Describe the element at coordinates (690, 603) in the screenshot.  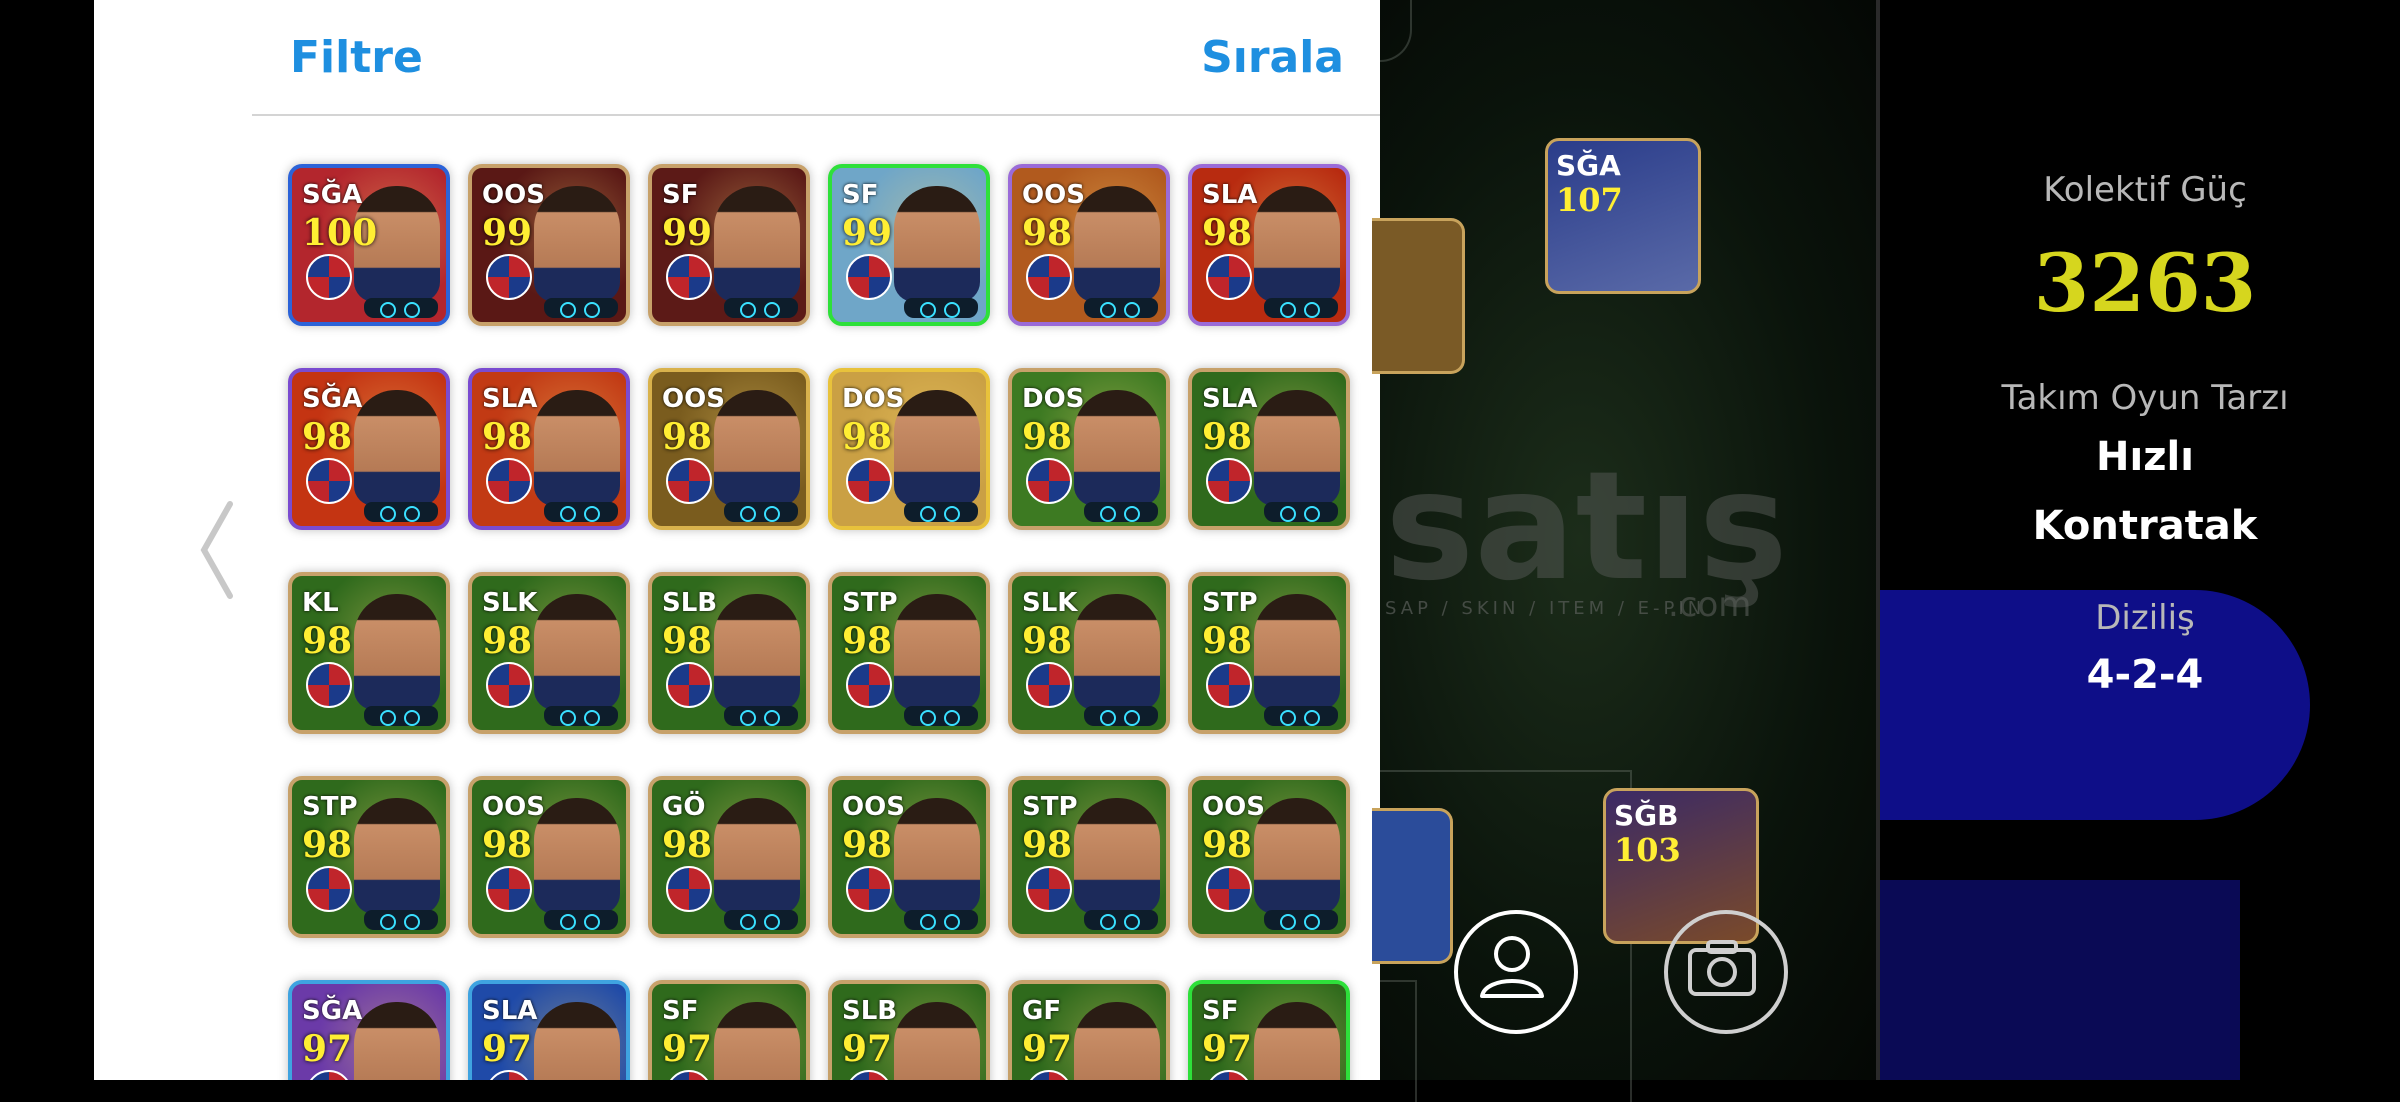
I see `card-position: SLB` at that location.